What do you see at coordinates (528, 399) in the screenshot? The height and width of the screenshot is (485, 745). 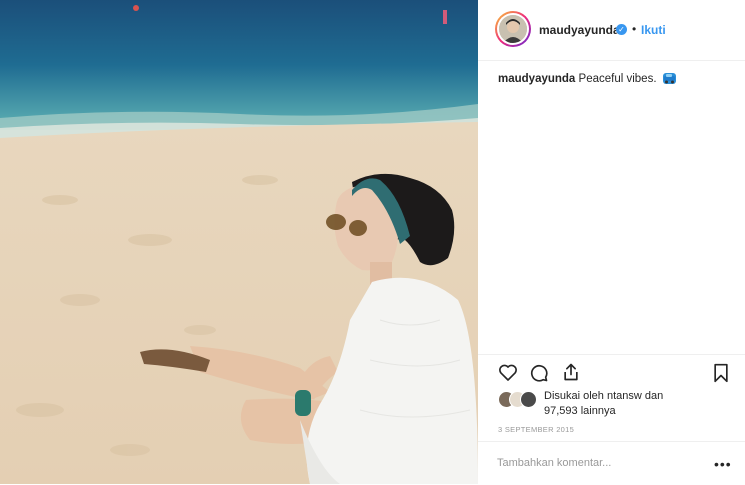 I see `liker-avatar` at bounding box center [528, 399].